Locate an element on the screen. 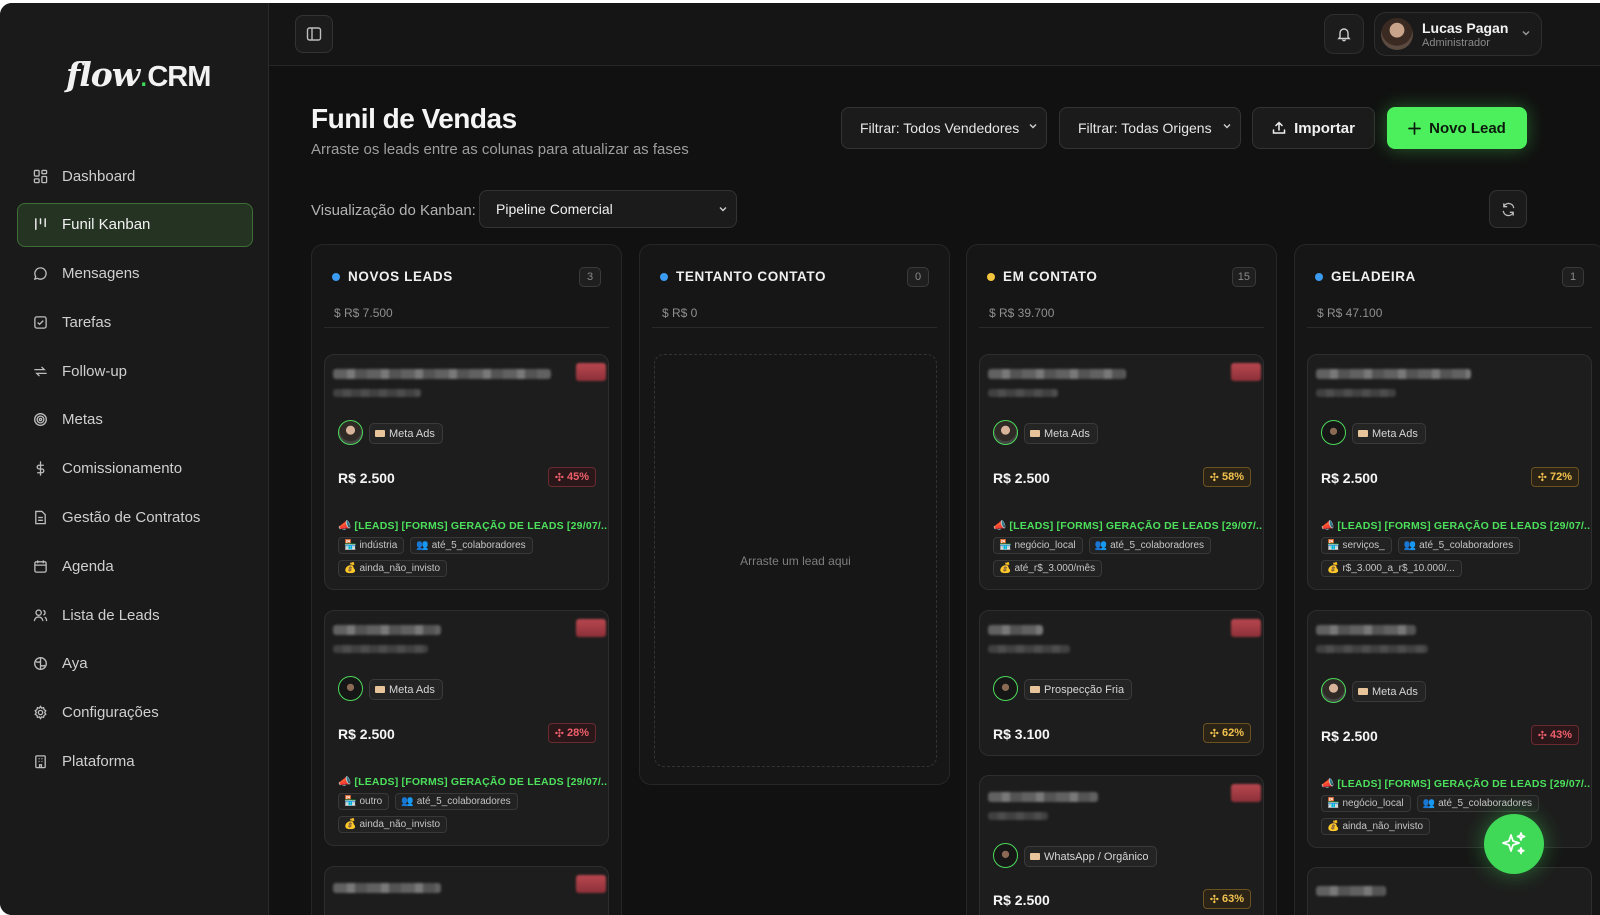 The width and height of the screenshot is (1600, 915). ai-assistant-button is located at coordinates (1514, 844).